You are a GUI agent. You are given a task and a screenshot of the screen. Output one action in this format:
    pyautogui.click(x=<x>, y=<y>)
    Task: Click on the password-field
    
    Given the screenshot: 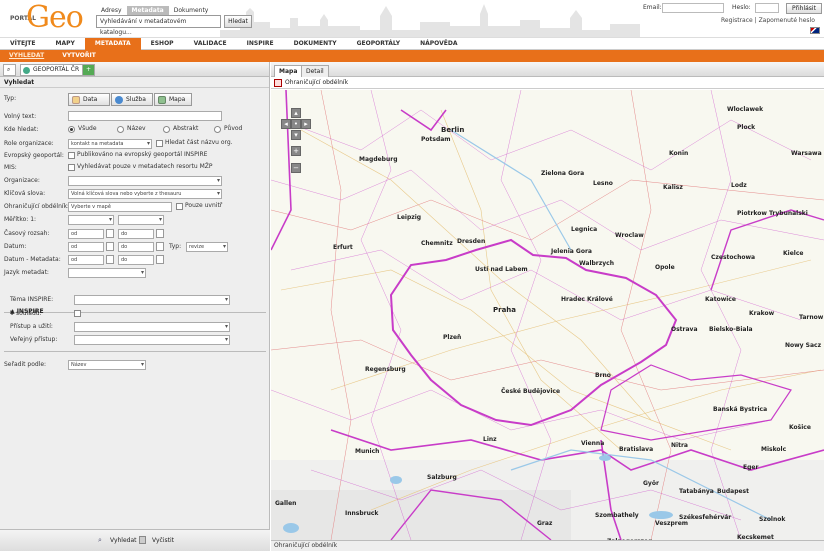 What is the action you would take?
    pyautogui.click(x=767, y=8)
    